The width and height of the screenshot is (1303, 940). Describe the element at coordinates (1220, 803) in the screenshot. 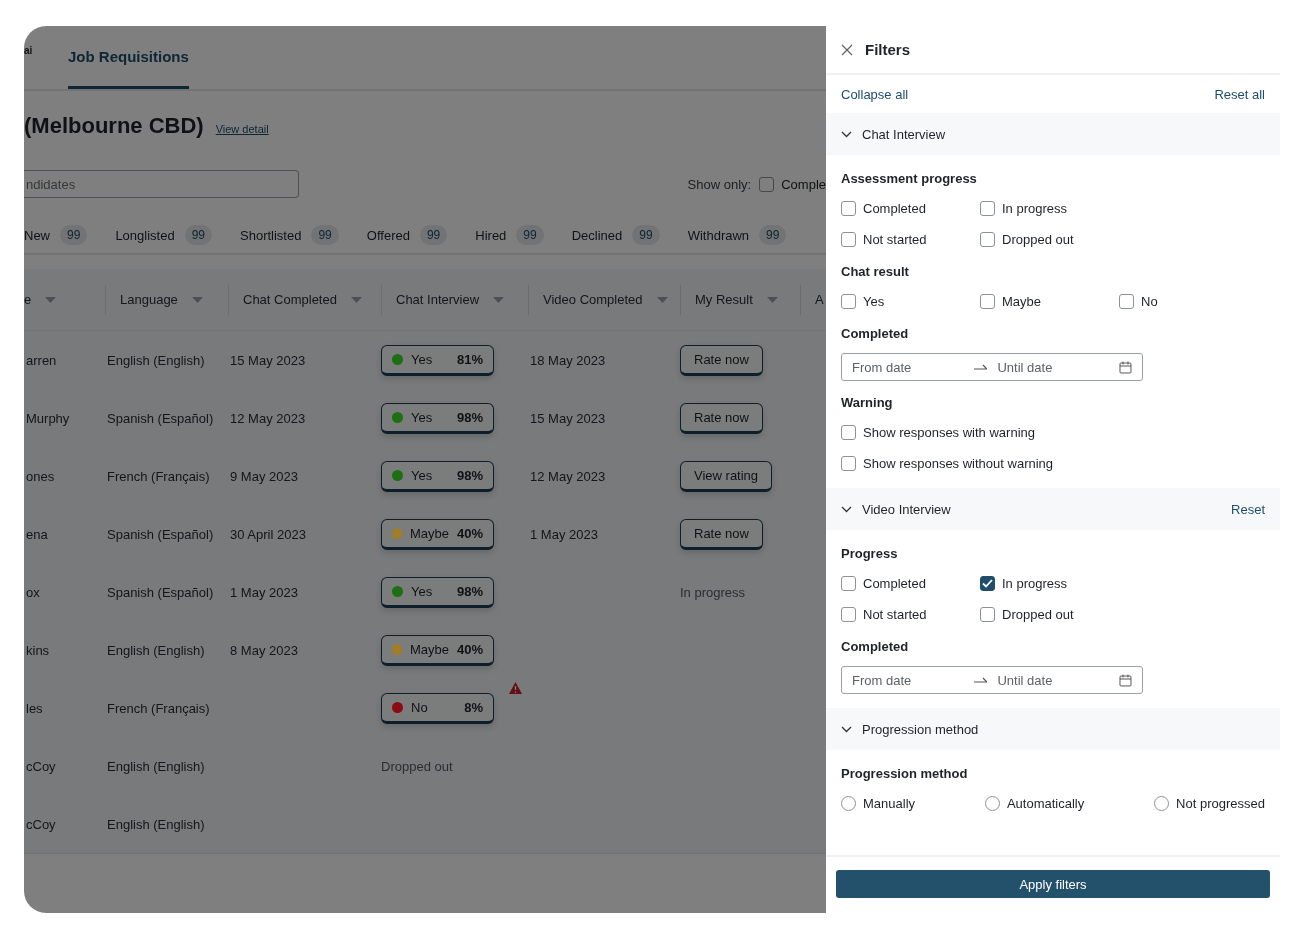

I see `option-label: Not progressed` at that location.